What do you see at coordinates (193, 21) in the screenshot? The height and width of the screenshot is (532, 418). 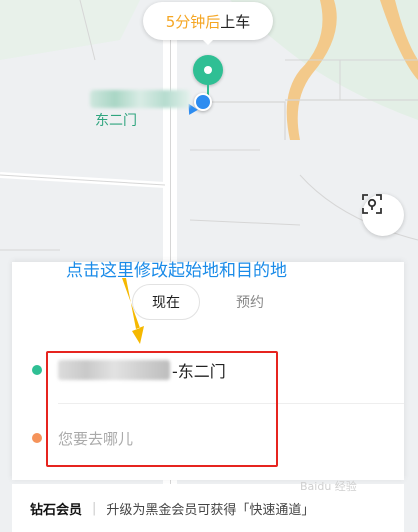 I see `eta-time: 5分钟后` at bounding box center [193, 21].